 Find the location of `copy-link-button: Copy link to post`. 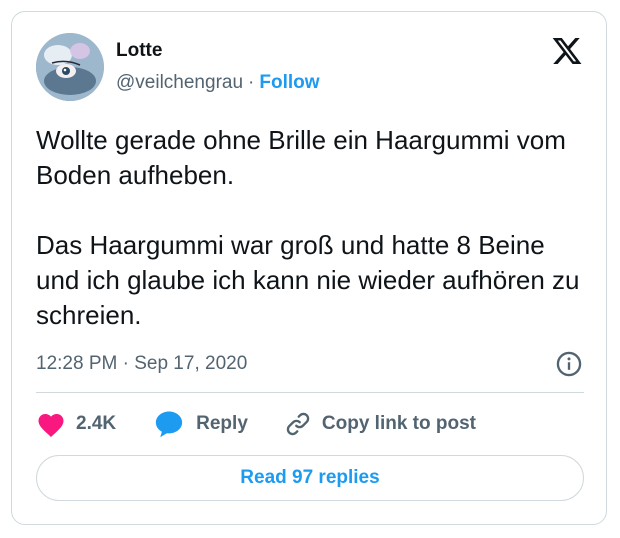

copy-link-button: Copy link to post is located at coordinates (380, 424).